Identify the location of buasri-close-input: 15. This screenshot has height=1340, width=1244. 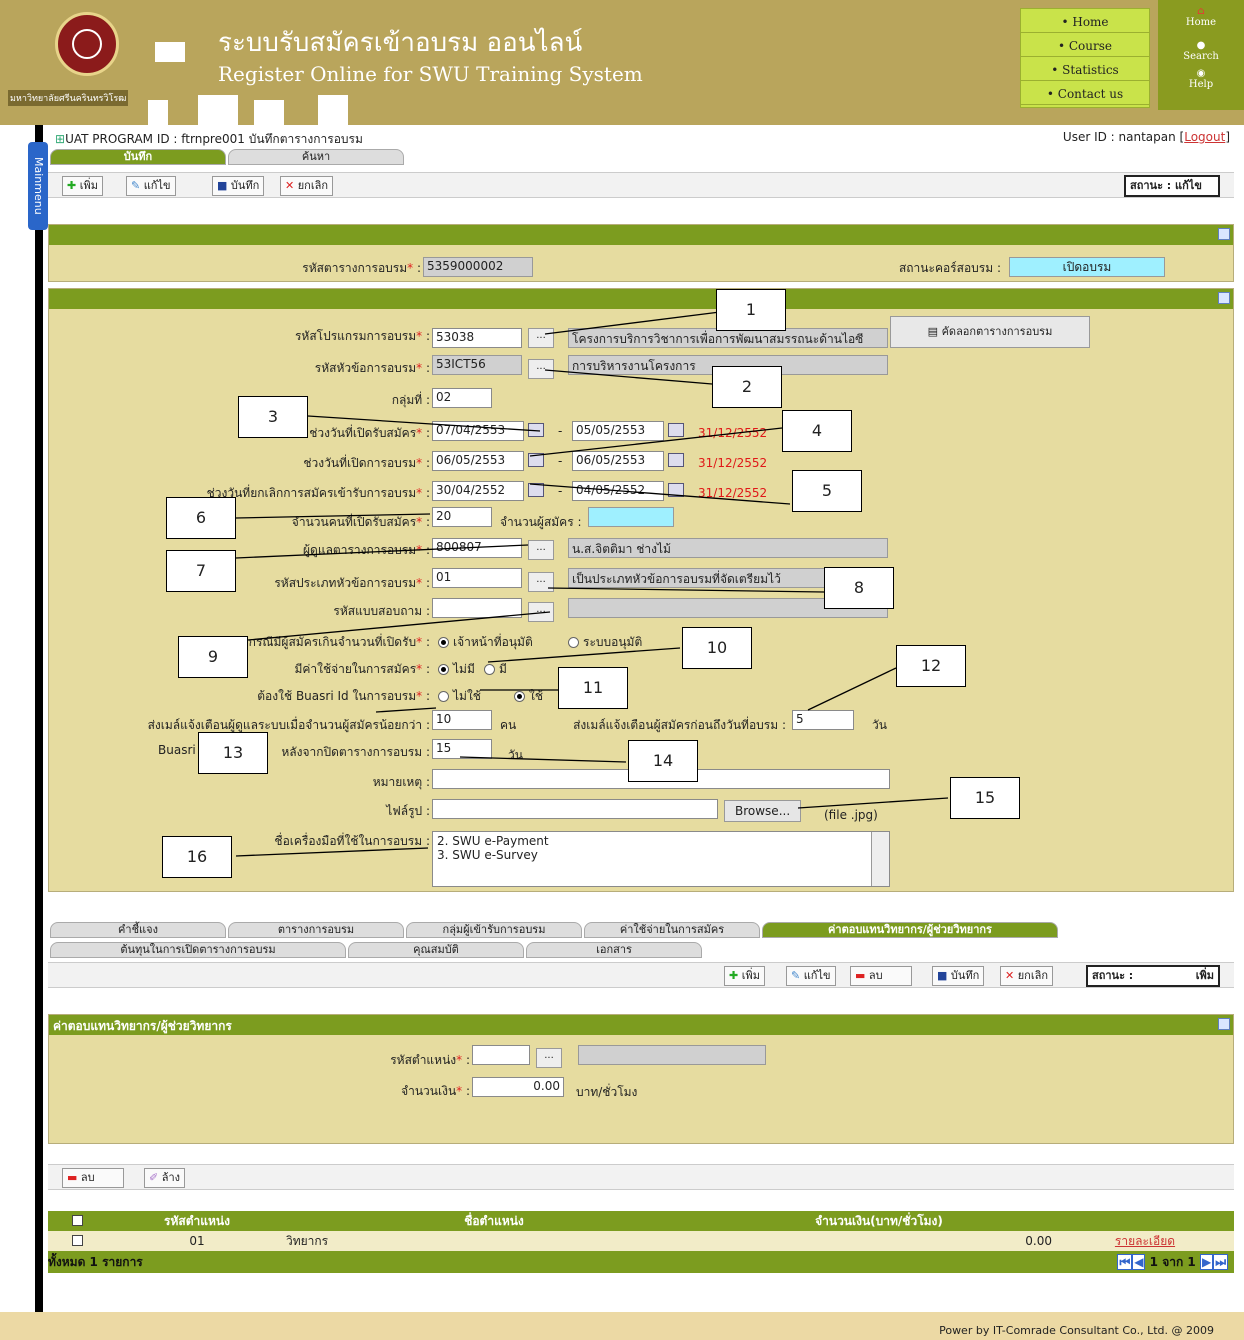
(462, 749).